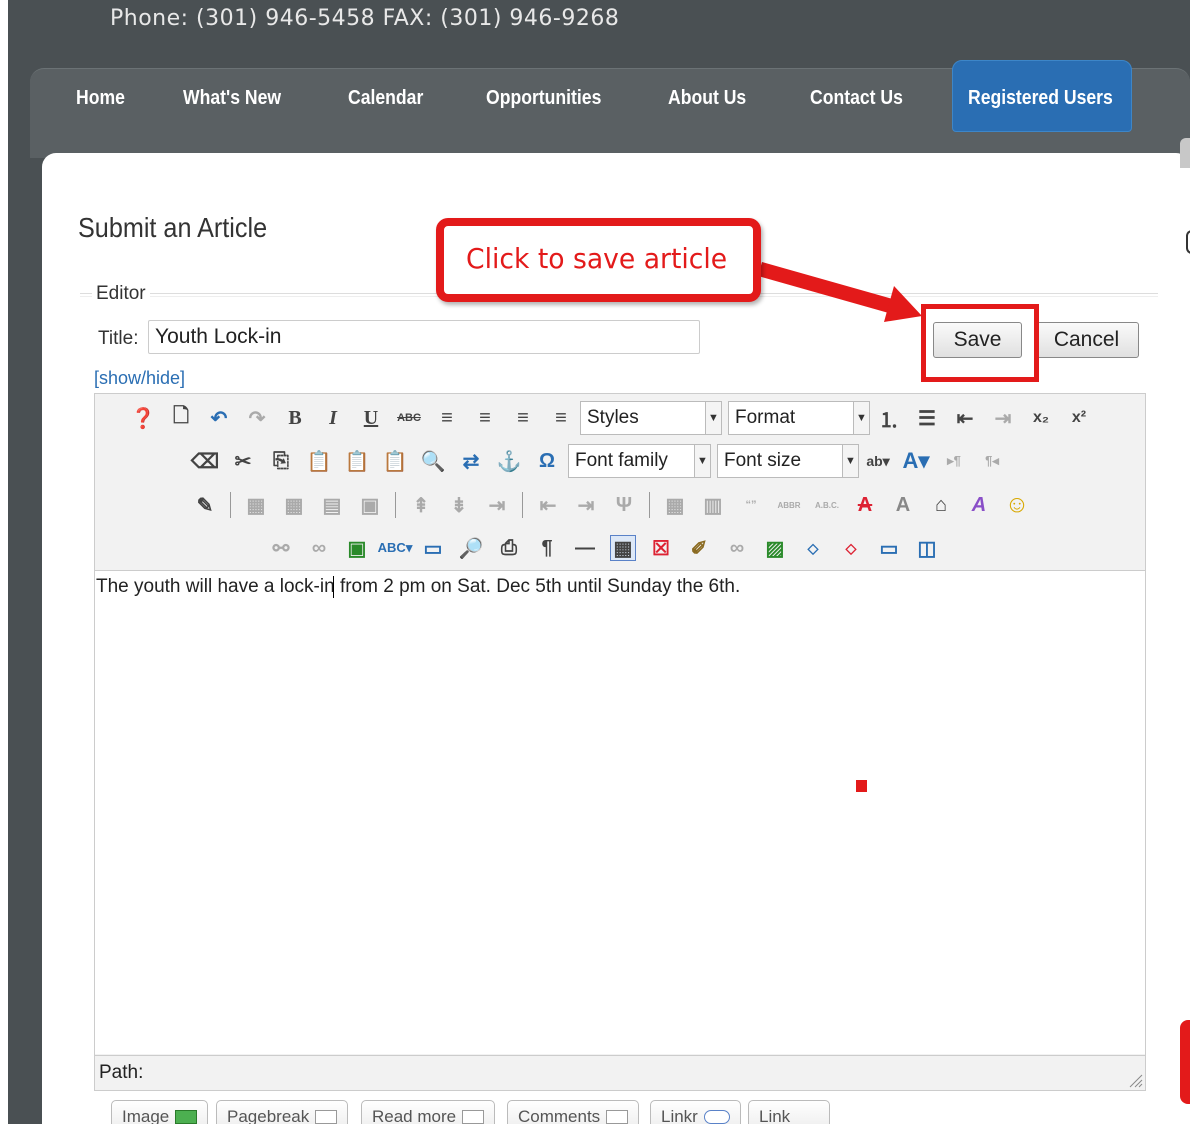 This screenshot has height=1124, width=1190. I want to click on undo-icon: ↶, so click(219, 418).